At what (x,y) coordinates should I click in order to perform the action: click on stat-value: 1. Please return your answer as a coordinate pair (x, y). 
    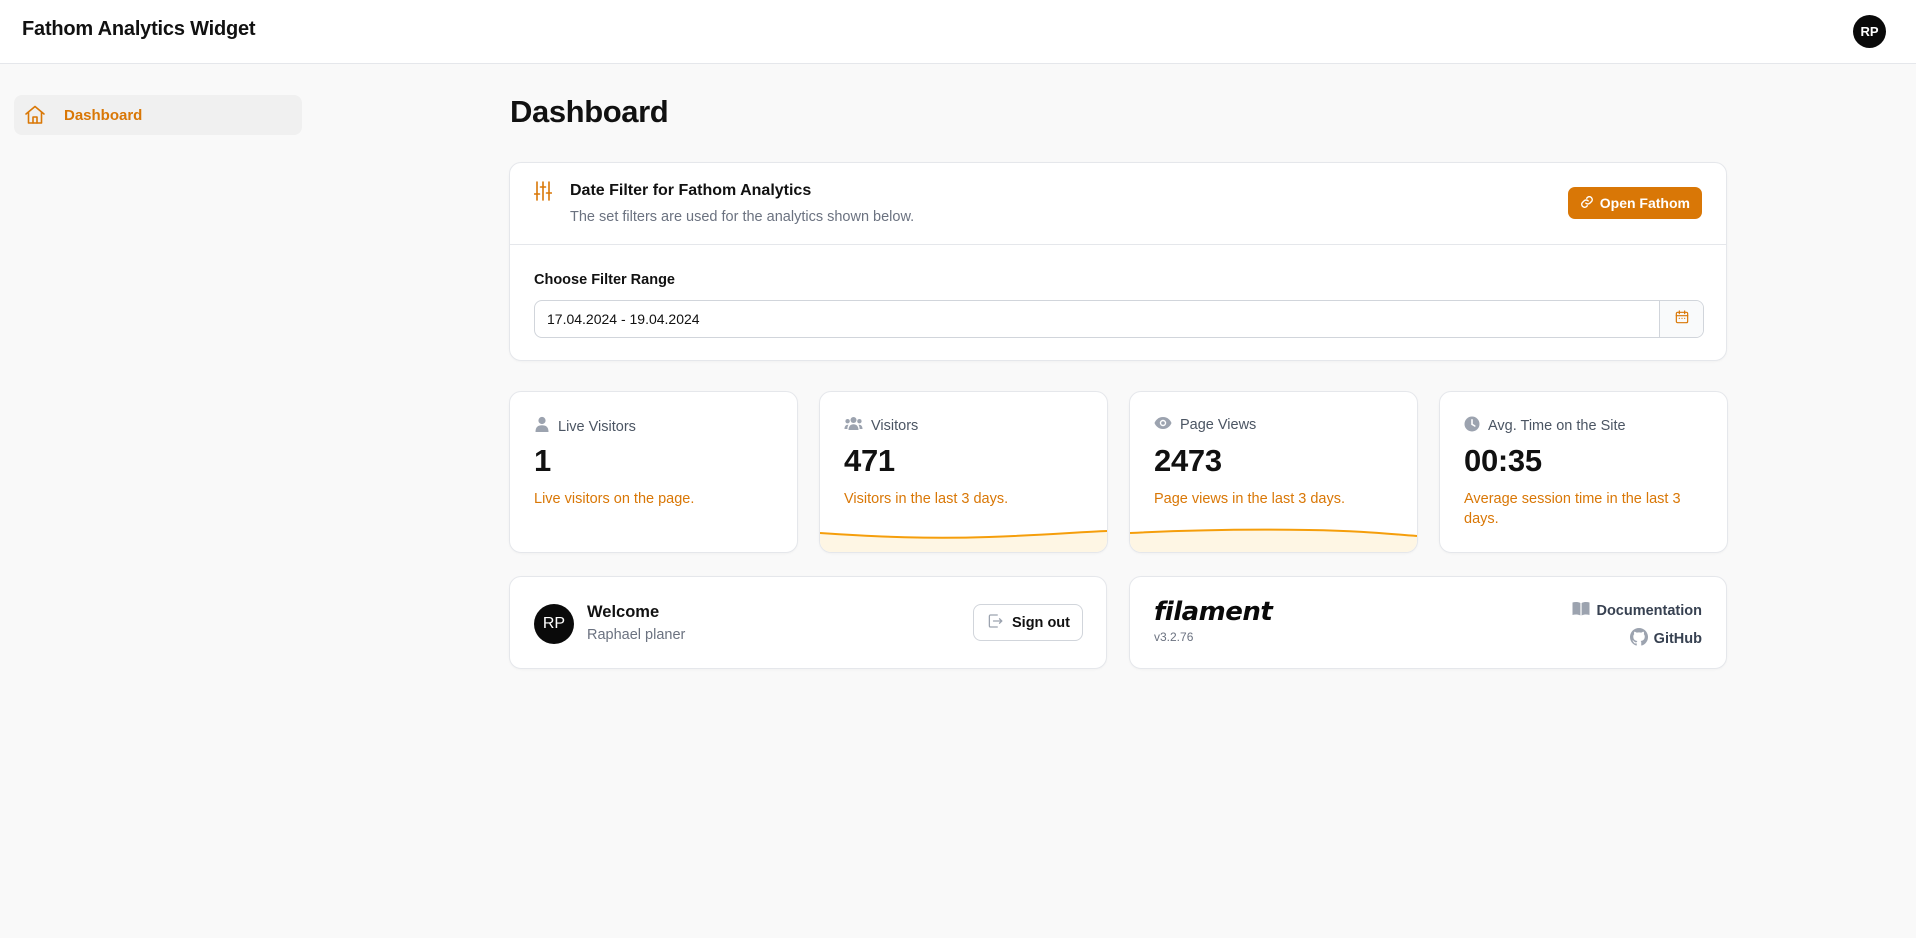
    Looking at the image, I should click on (542, 460).